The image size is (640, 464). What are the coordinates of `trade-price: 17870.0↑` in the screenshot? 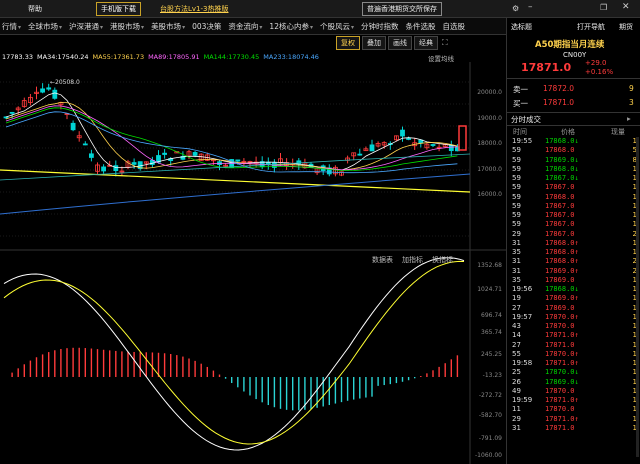 It's located at (562, 353).